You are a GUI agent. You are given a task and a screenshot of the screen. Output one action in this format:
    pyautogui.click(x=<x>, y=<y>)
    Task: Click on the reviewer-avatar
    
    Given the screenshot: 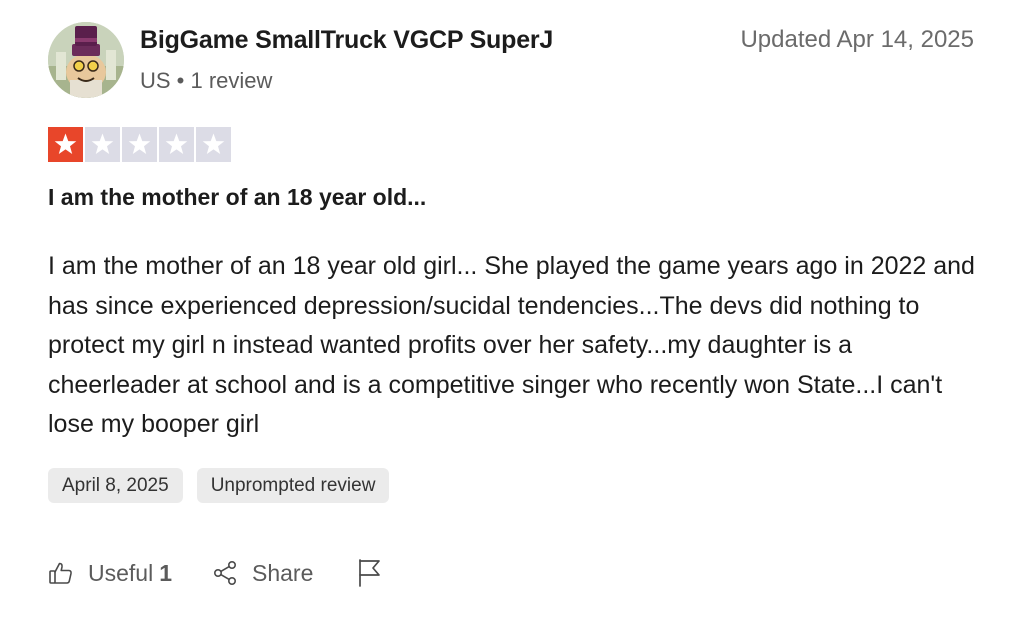 What is the action you would take?
    pyautogui.click(x=86, y=60)
    